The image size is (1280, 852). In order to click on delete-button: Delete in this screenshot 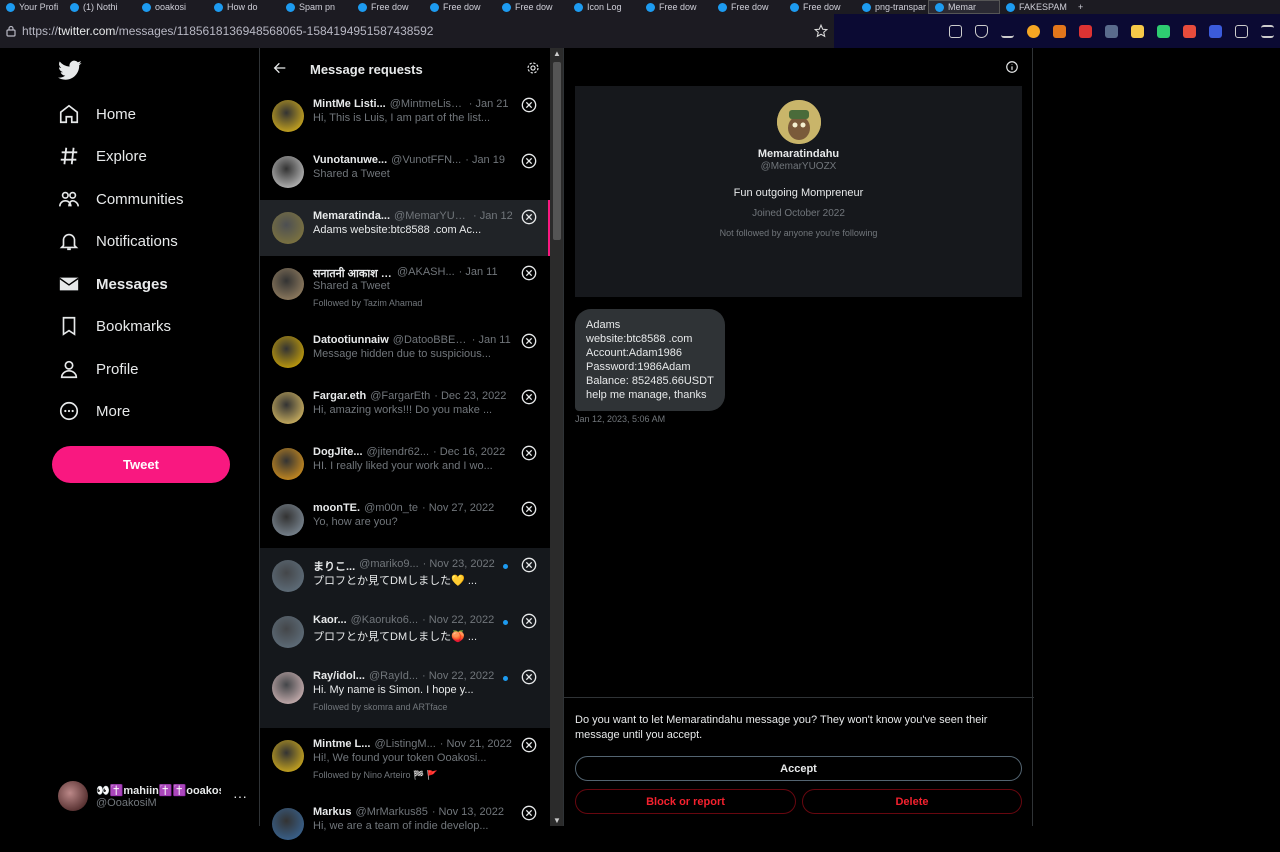, I will do `click(912, 801)`.